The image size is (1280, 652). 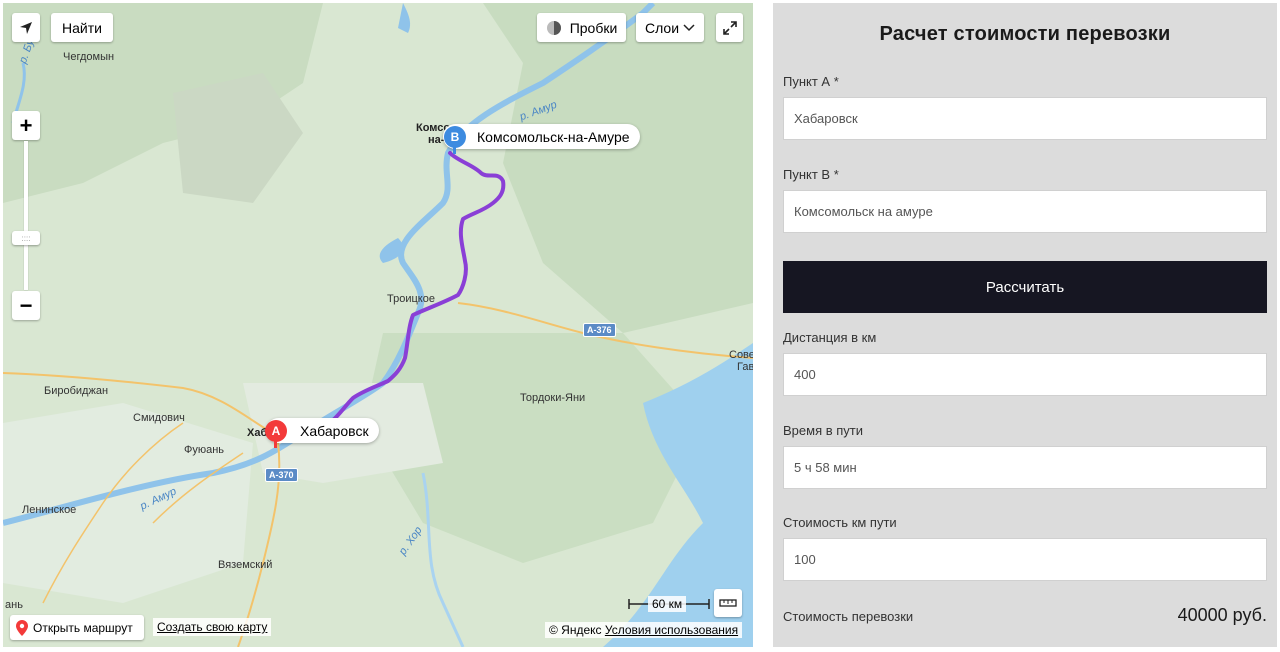 What do you see at coordinates (26, 125) in the screenshot?
I see `zoom-in-button: +` at bounding box center [26, 125].